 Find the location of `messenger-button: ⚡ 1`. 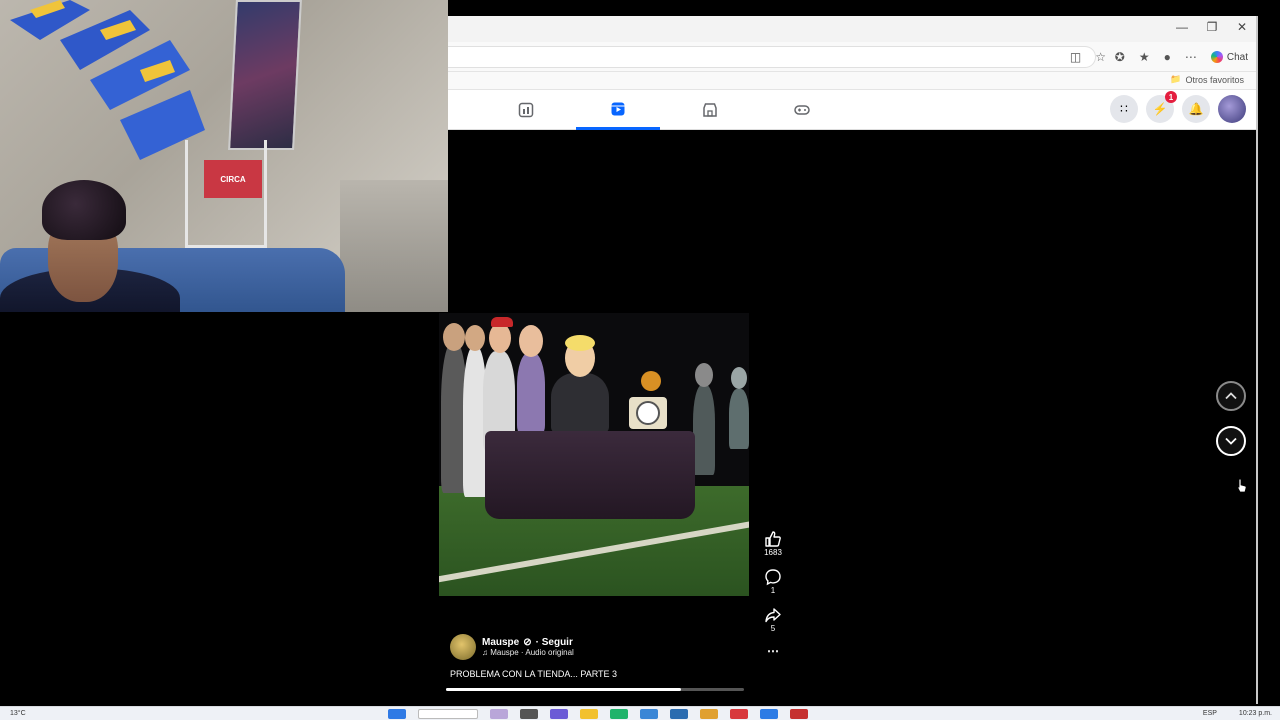

messenger-button: ⚡ 1 is located at coordinates (1161, 107).